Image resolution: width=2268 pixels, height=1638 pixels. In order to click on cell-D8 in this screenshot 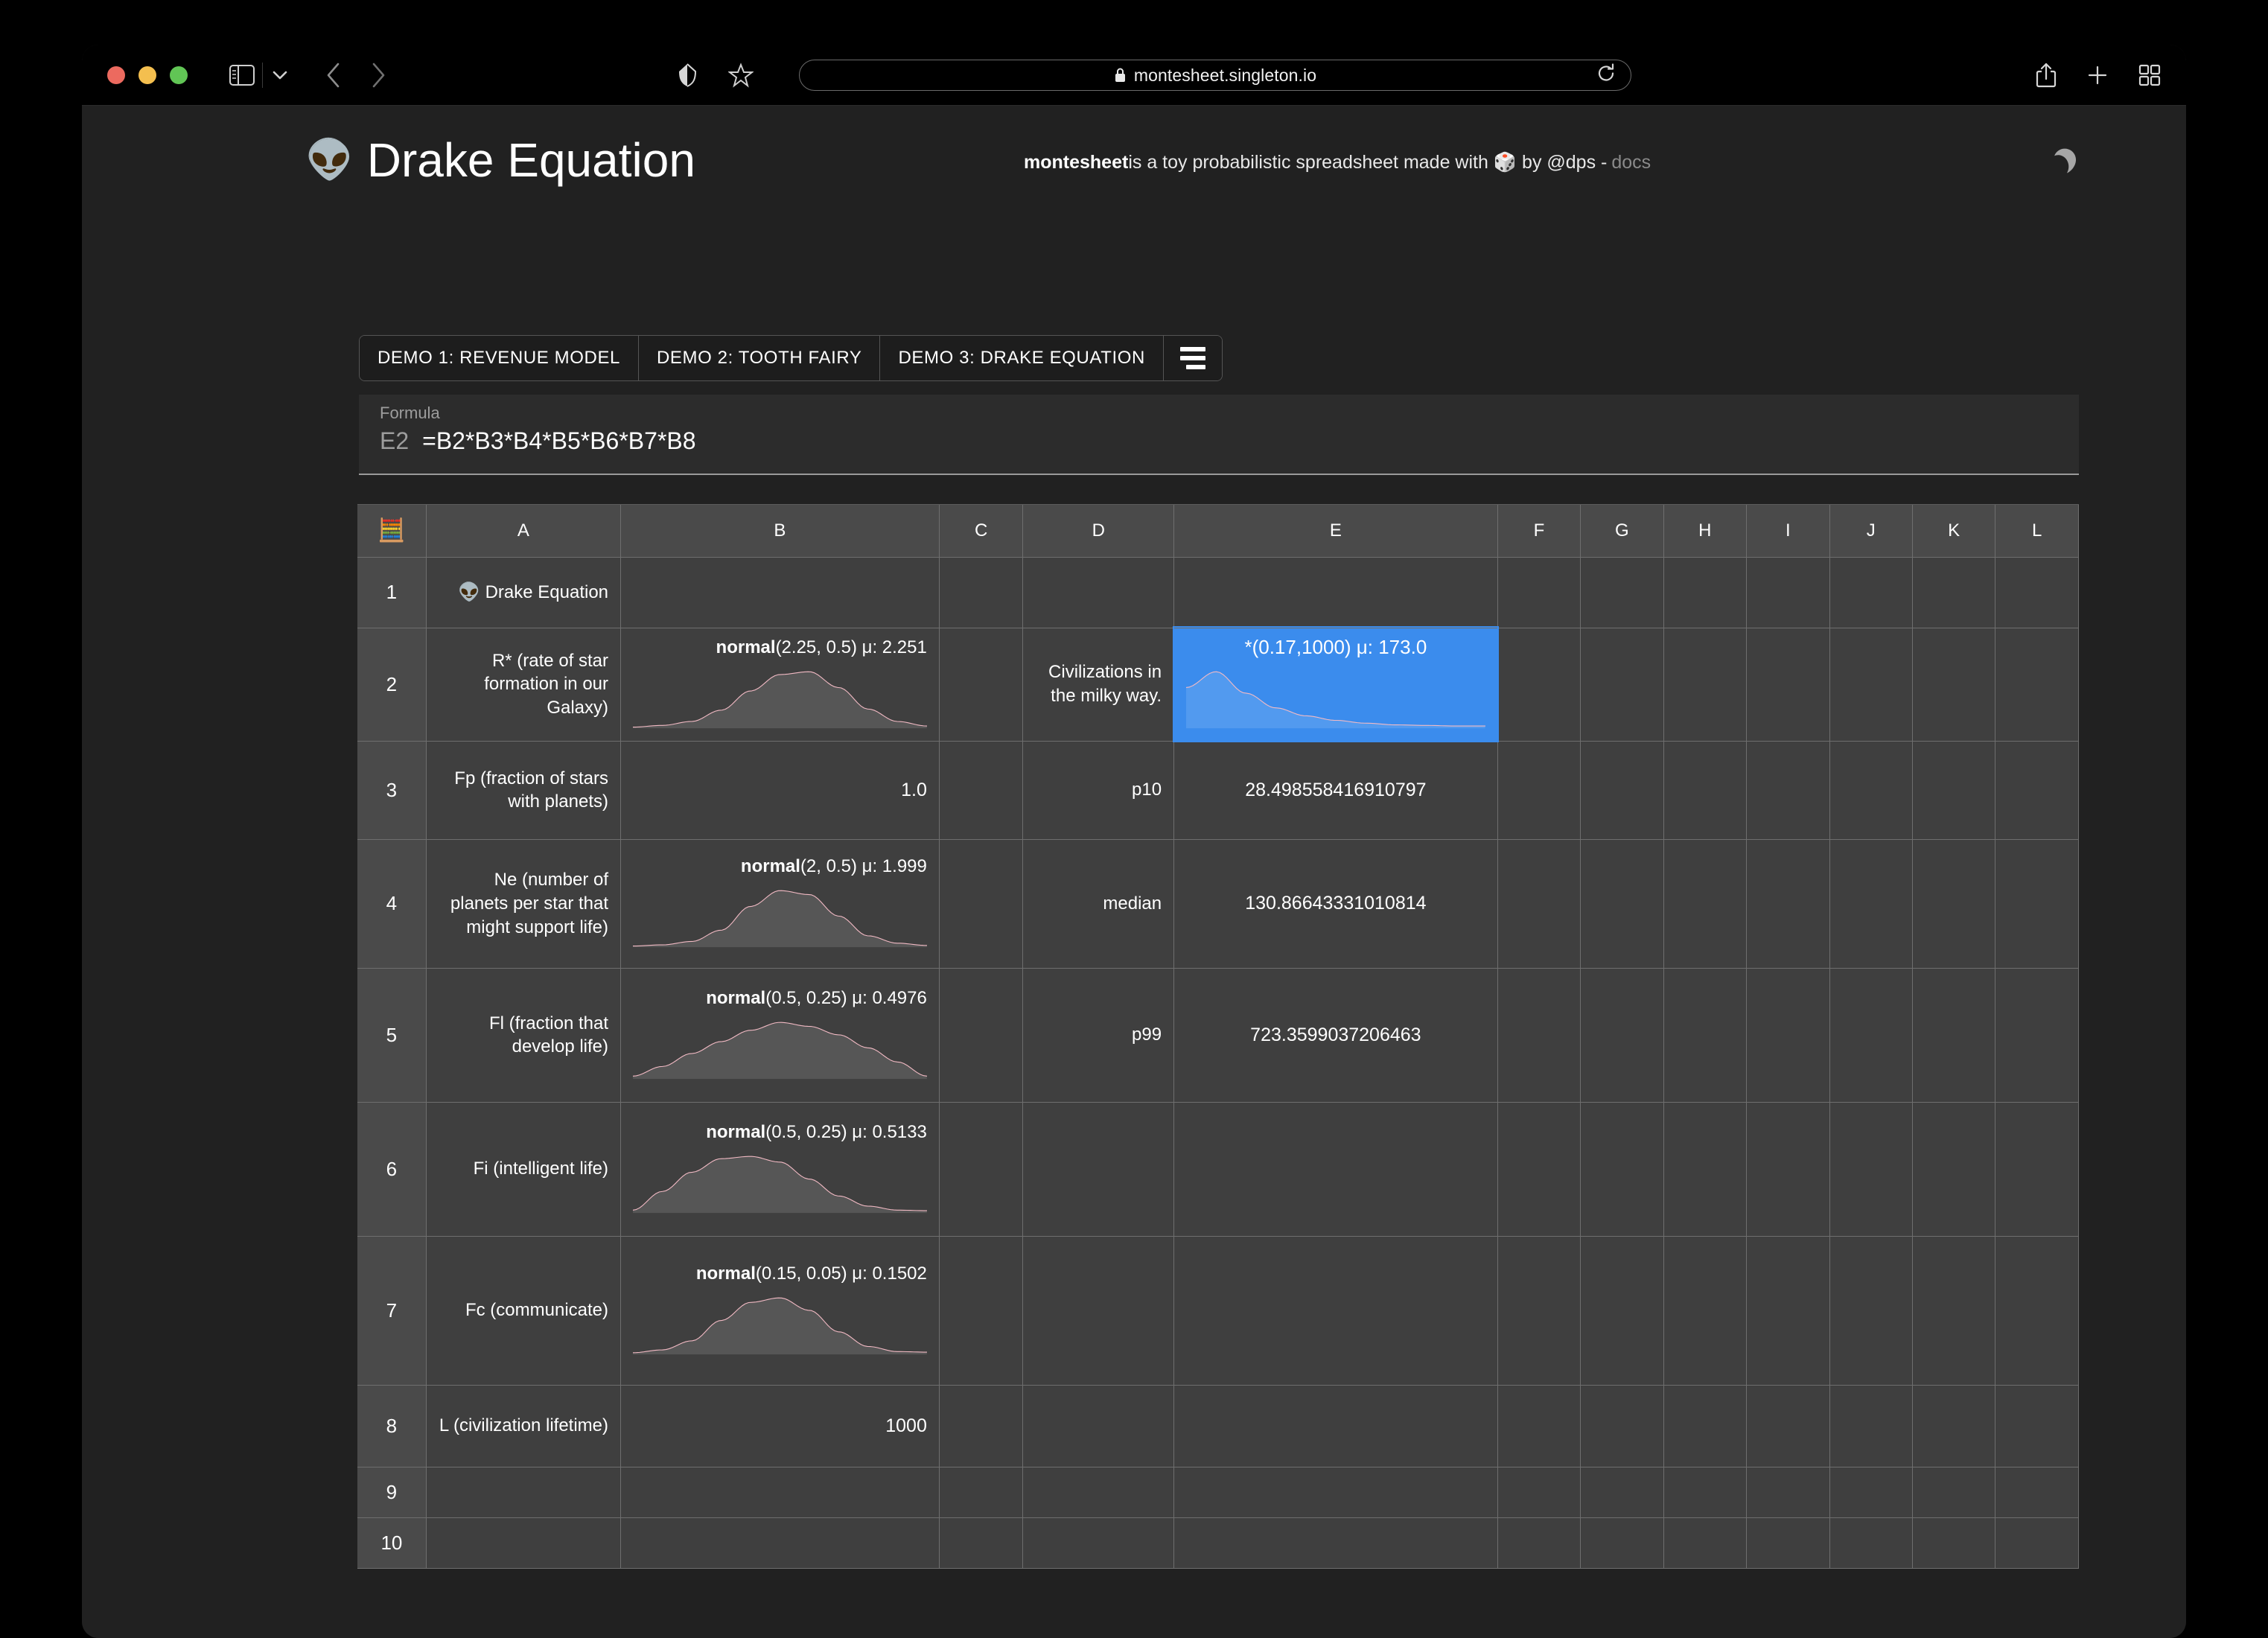, I will do `click(1098, 1426)`.